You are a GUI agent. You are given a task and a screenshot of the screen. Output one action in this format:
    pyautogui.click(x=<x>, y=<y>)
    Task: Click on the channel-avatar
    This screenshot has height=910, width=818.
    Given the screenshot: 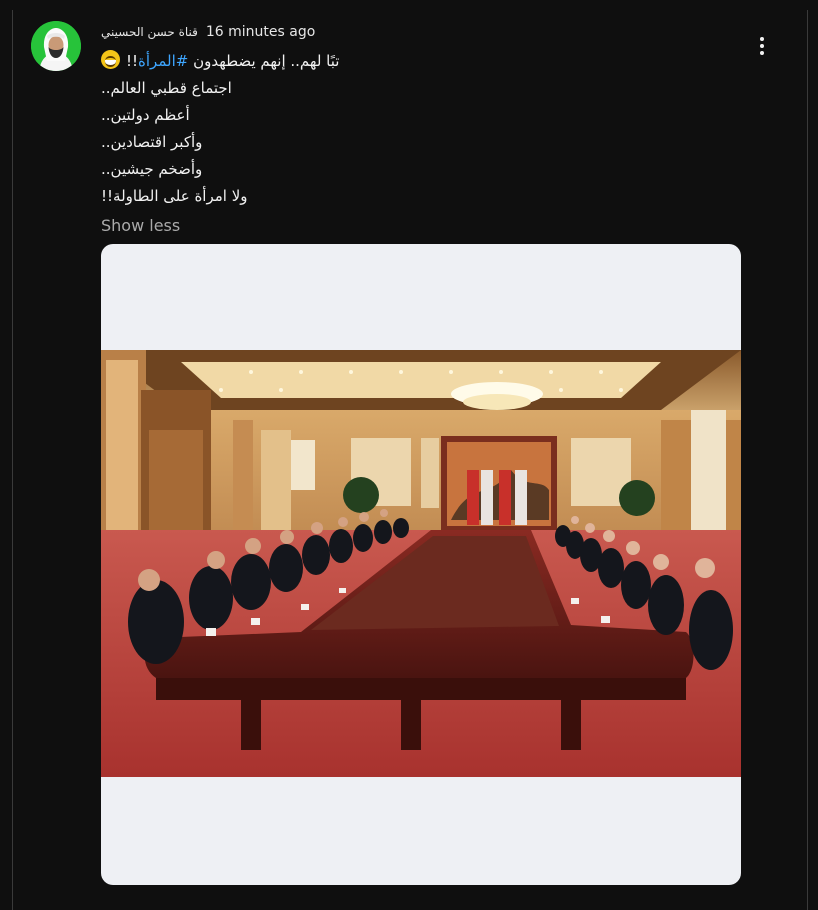 What is the action you would take?
    pyautogui.click(x=56, y=46)
    